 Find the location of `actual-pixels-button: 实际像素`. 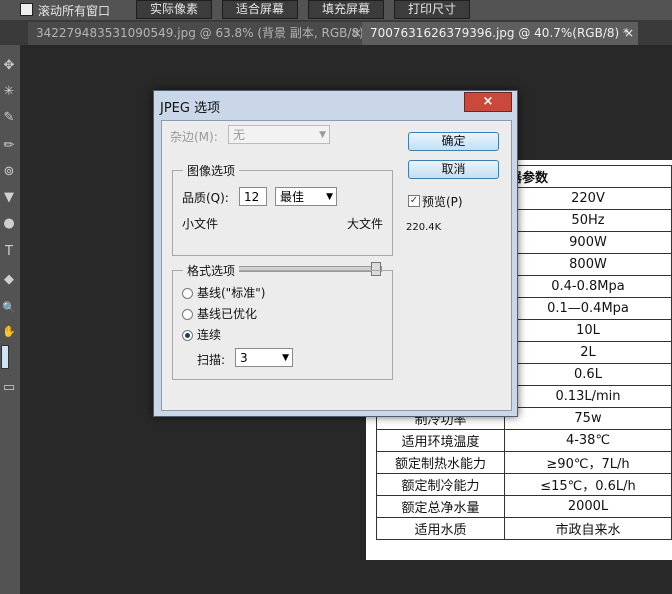

actual-pixels-button: 实际像素 is located at coordinates (174, 9).